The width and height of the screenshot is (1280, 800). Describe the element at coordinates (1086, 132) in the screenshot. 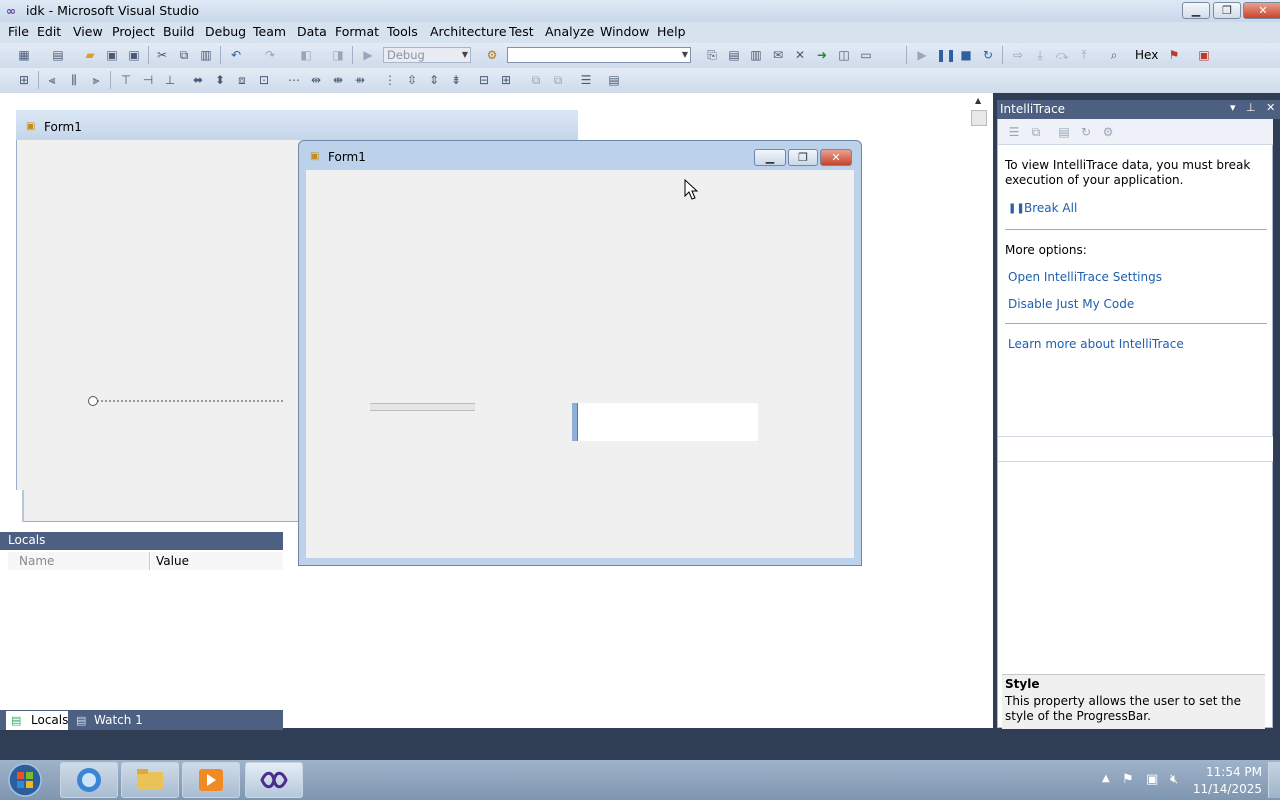

I see `refresh-icon: ↻` at that location.